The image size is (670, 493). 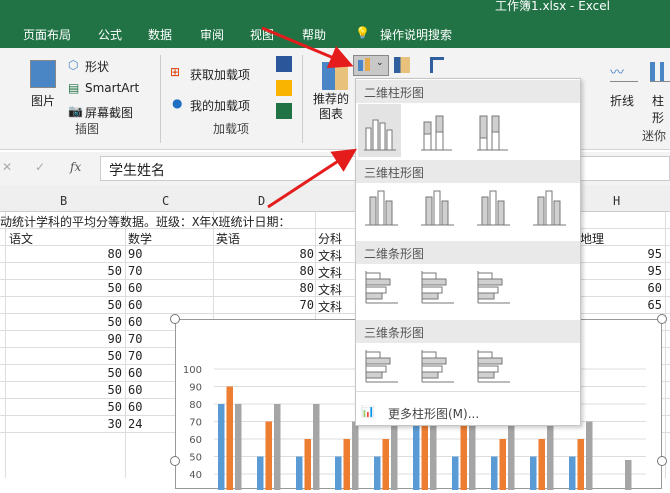 I want to click on stacked-column-option, so click(x=438, y=130).